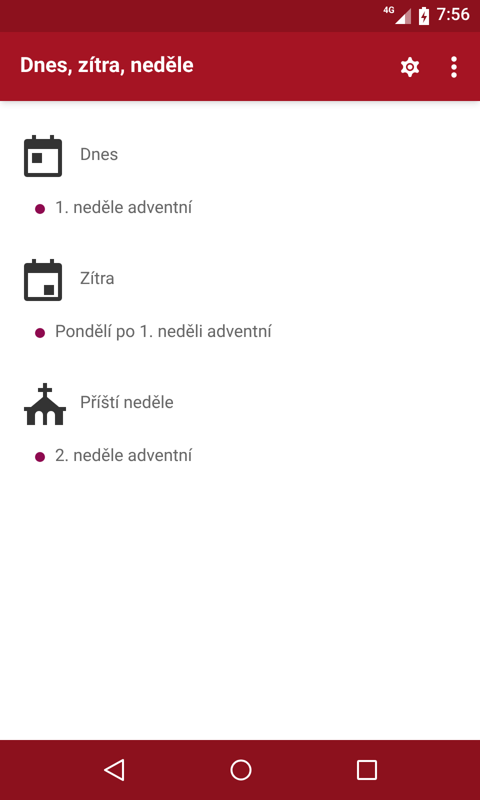  Describe the element at coordinates (127, 404) in the screenshot. I see `section-title: Příští neděle` at that location.